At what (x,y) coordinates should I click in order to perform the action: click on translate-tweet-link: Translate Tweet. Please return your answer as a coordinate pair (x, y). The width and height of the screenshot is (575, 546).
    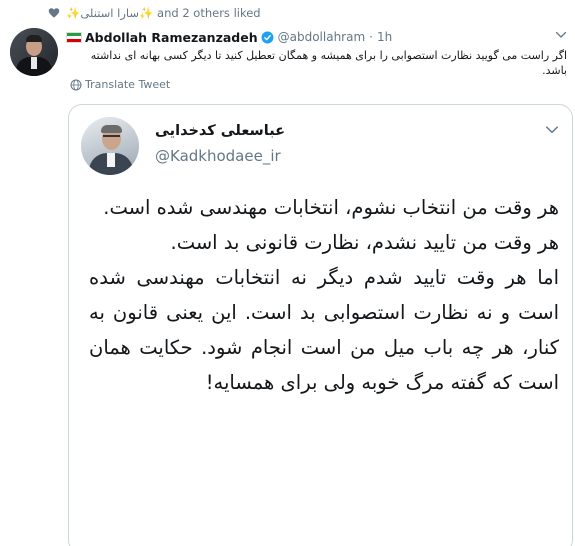
    Looking at the image, I should click on (120, 84).